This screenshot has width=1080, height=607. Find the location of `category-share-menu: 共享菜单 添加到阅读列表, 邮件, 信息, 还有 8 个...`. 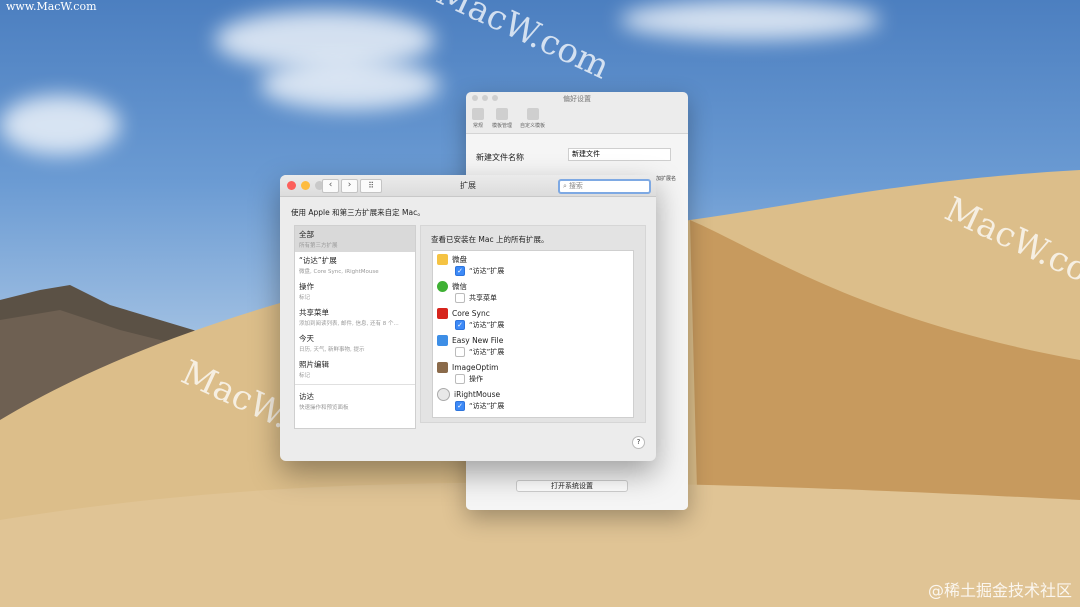

category-share-menu: 共享菜单 添加到阅读列表, 邮件, 信息, 还有 8 个... is located at coordinates (355, 317).